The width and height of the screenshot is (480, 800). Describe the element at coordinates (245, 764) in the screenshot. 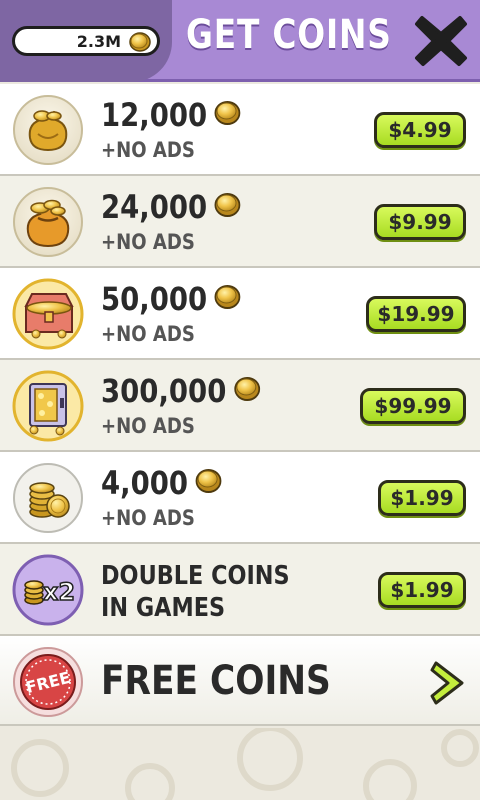

I see `background-coin-pattern` at that location.